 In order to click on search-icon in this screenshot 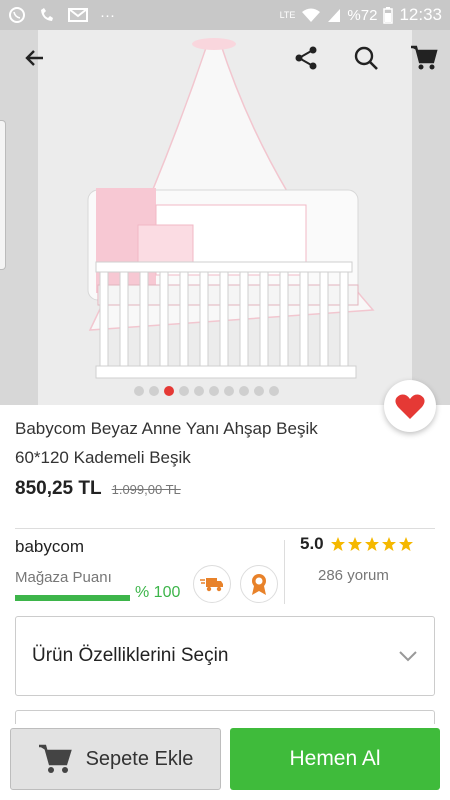, I will do `click(366, 58)`.